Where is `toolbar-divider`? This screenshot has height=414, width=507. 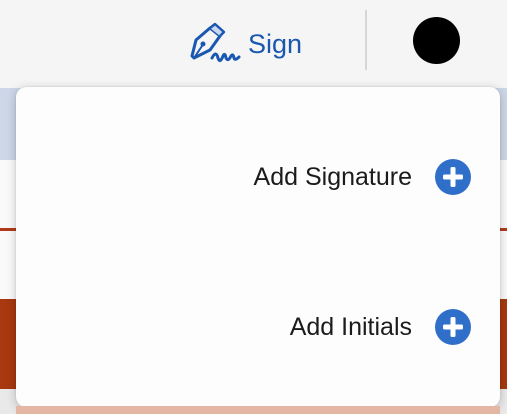
toolbar-divider is located at coordinates (366, 40).